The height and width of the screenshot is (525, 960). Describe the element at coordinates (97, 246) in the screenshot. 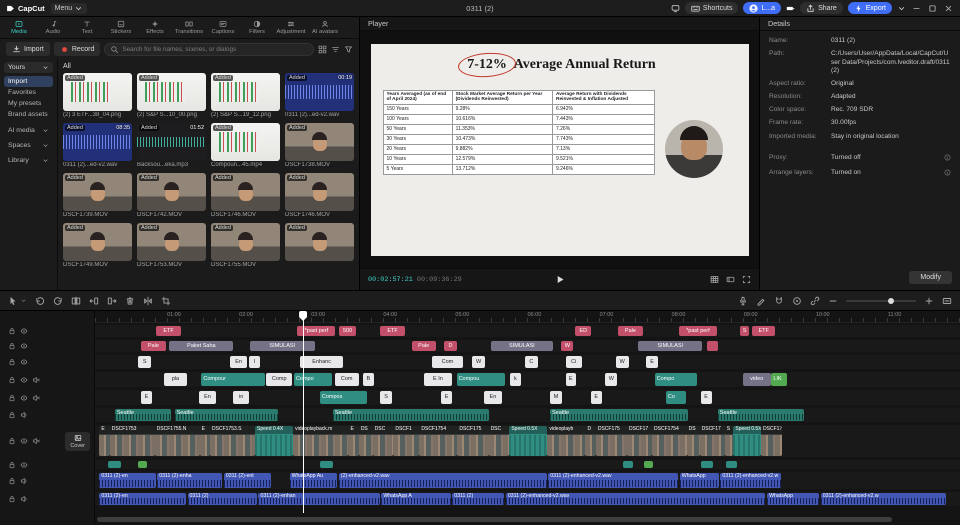

I see `media-item: Added DSCF1749.MOV` at that location.